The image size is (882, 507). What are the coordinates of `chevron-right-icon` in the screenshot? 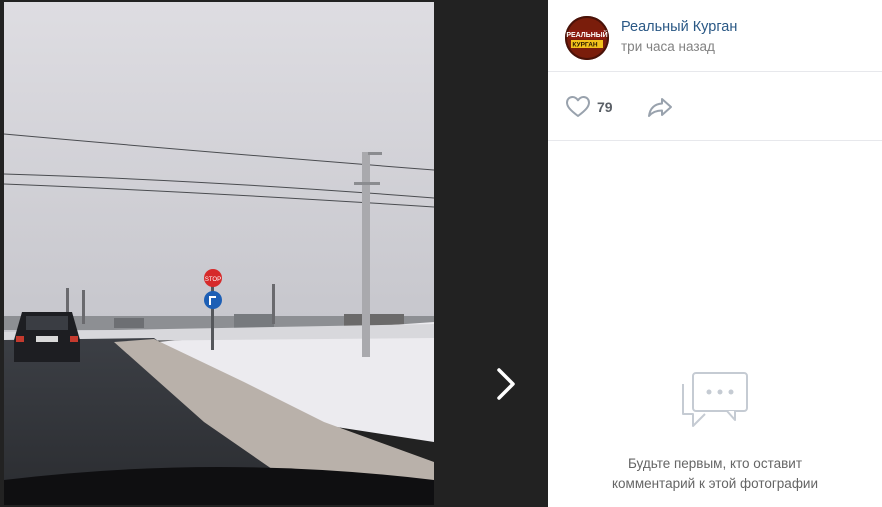 It's located at (506, 384).